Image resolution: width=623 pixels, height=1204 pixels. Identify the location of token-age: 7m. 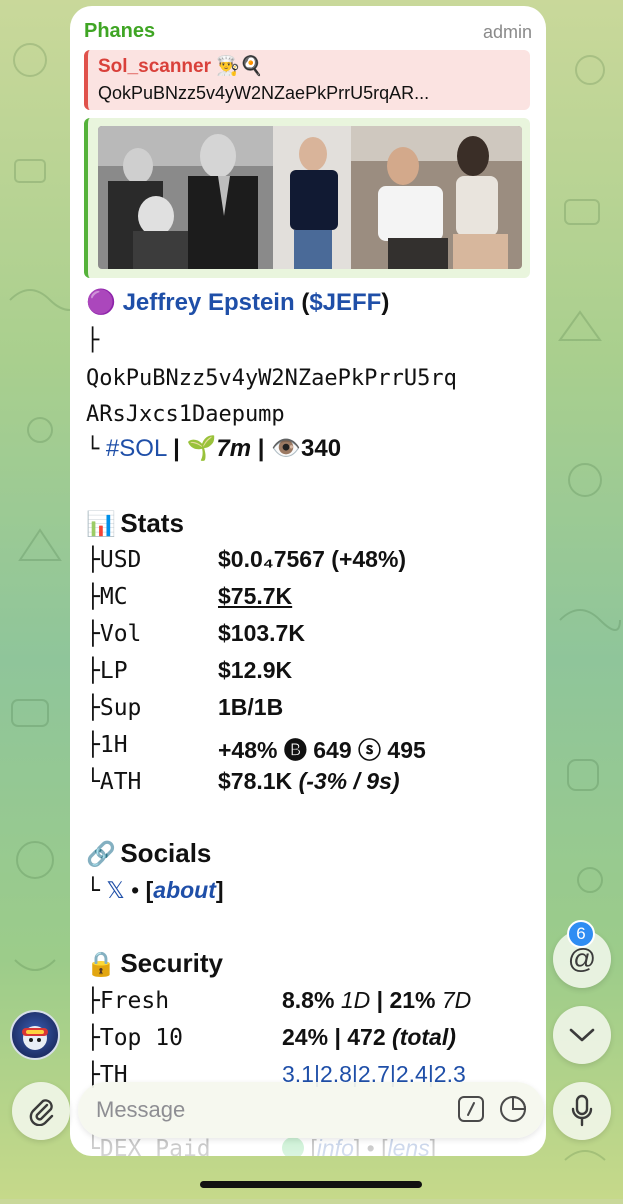
(234, 448).